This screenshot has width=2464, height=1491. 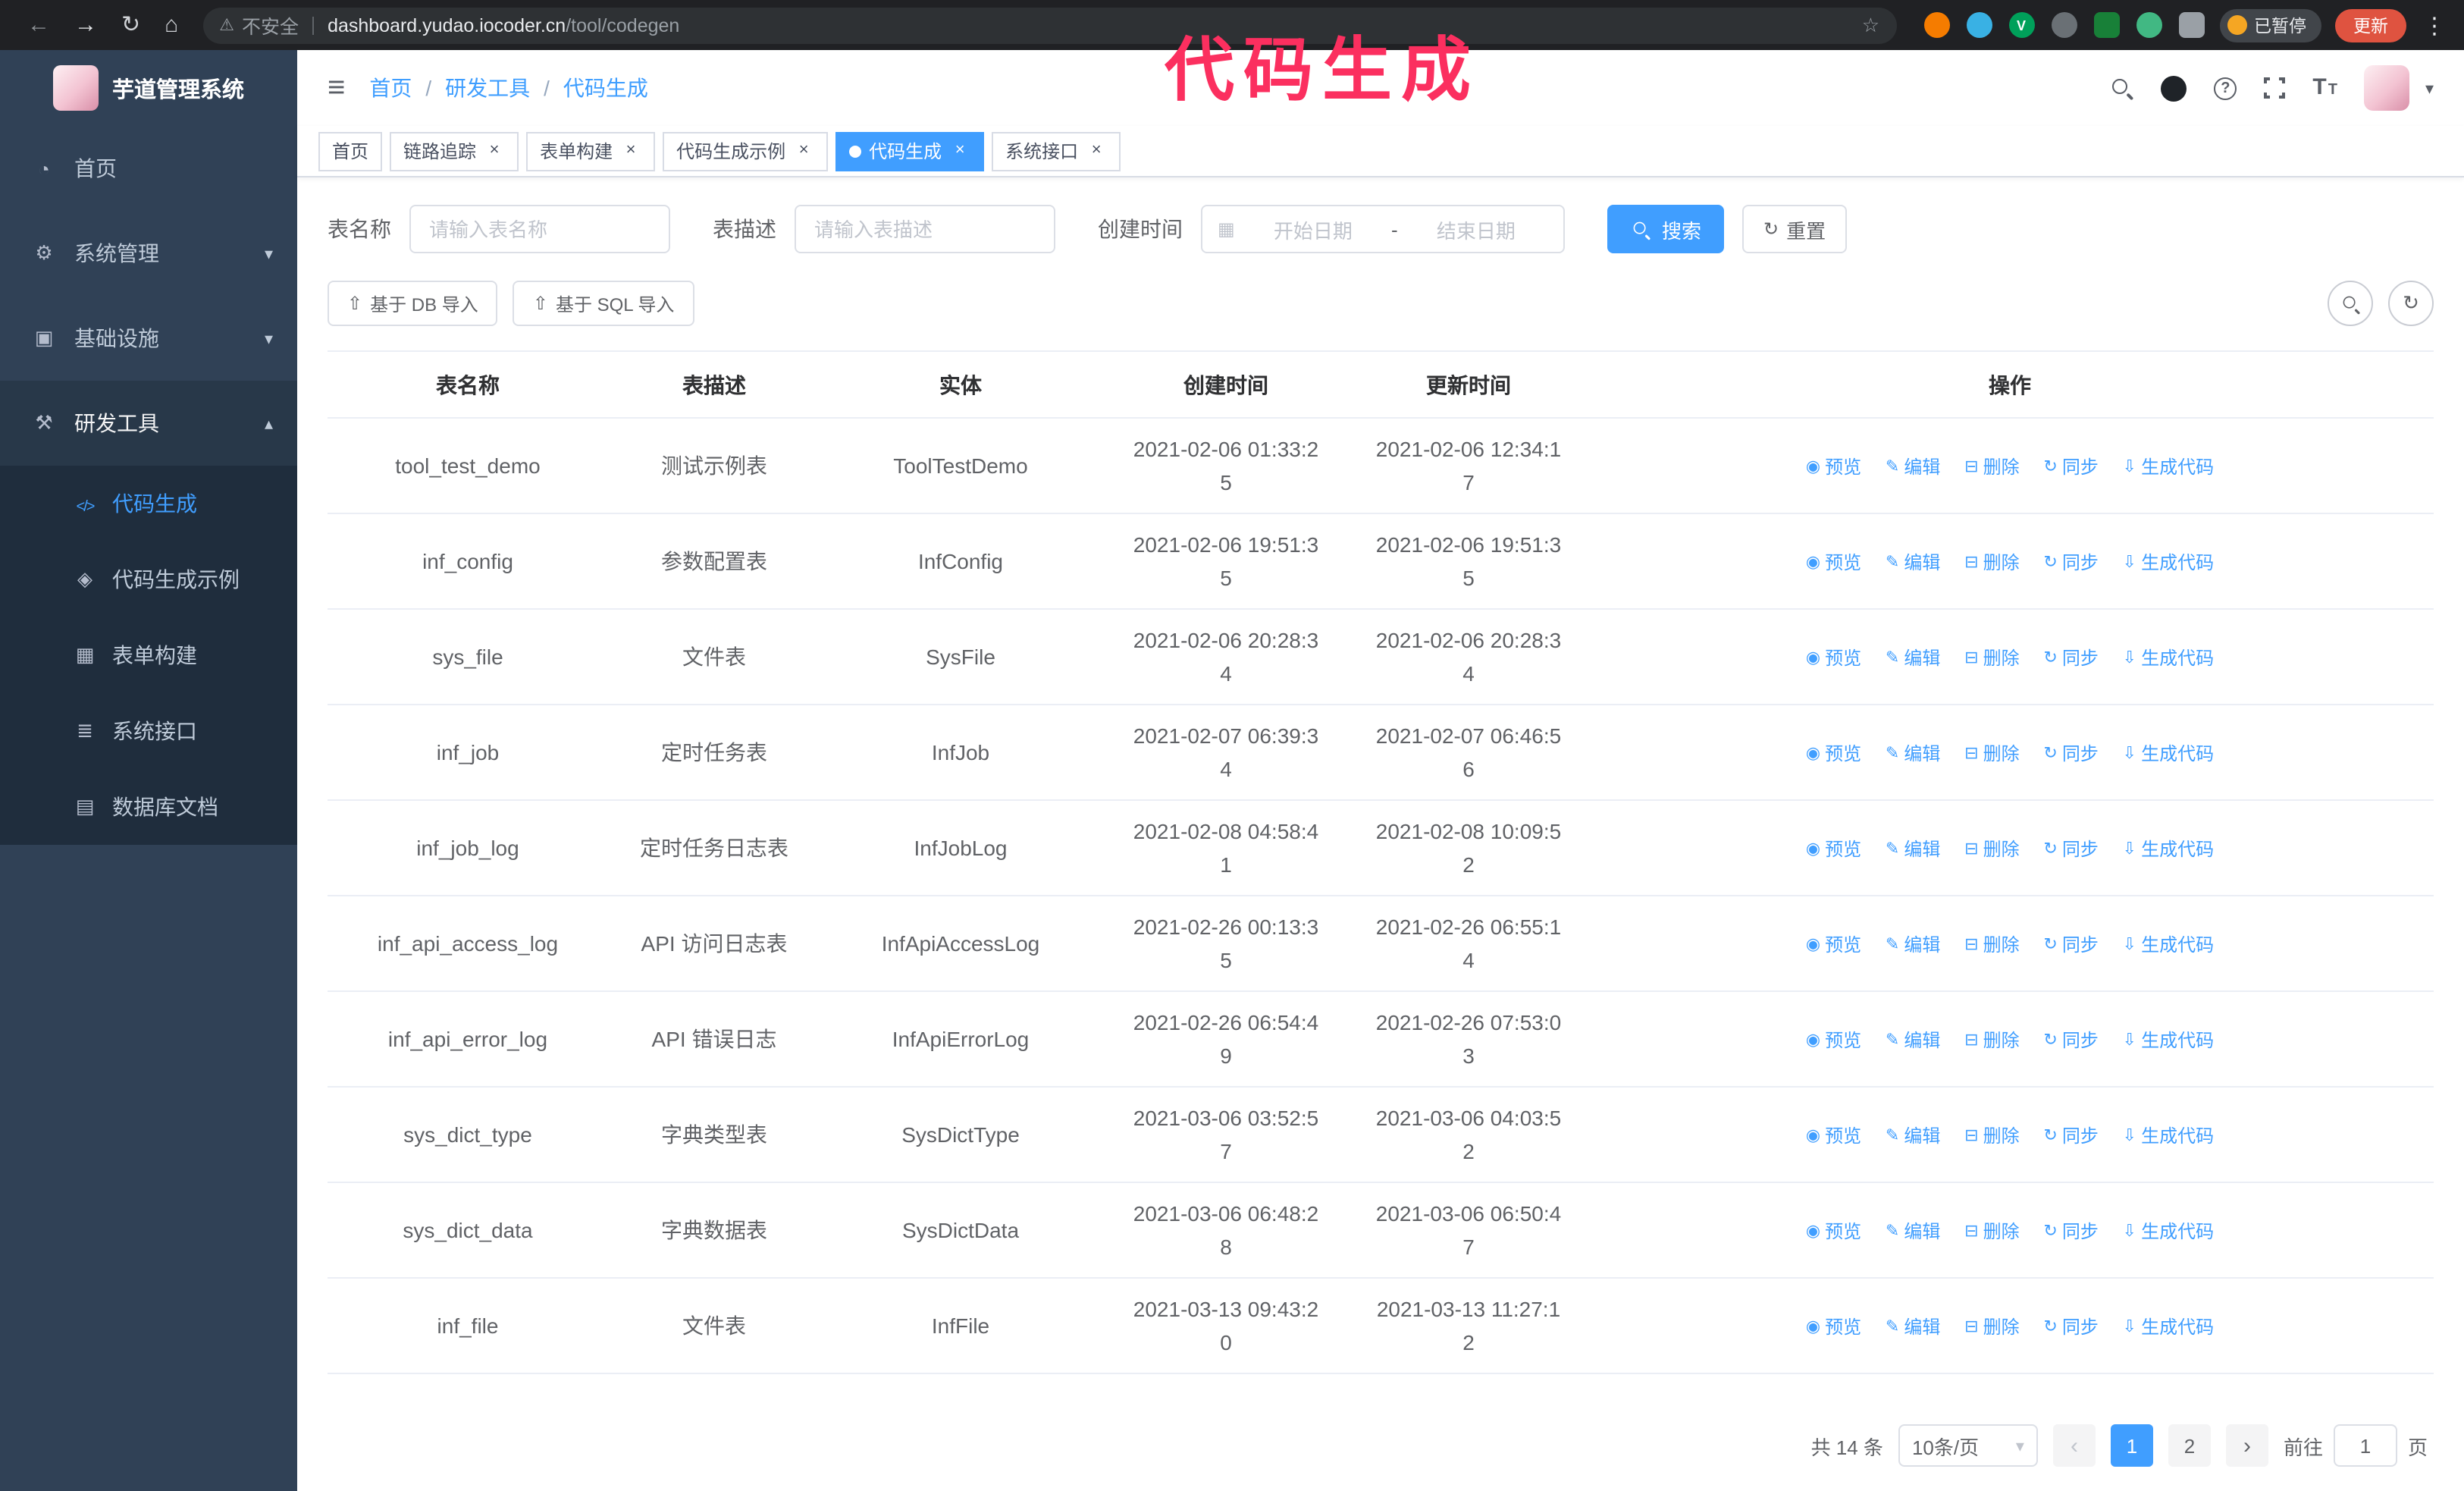 What do you see at coordinates (148, 503) in the screenshot?
I see `sidebar-subitem: 代码生成` at bounding box center [148, 503].